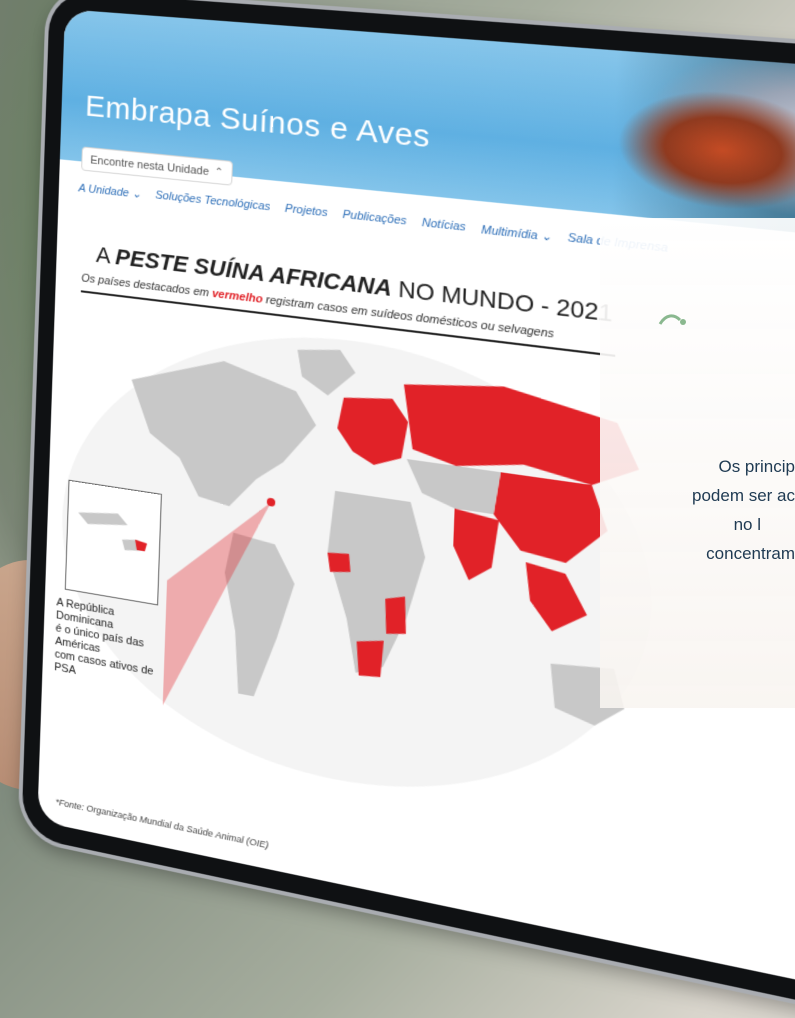 Image resolution: width=795 pixels, height=1018 pixels. I want to click on chevron-up-icon: ⌃, so click(219, 172).